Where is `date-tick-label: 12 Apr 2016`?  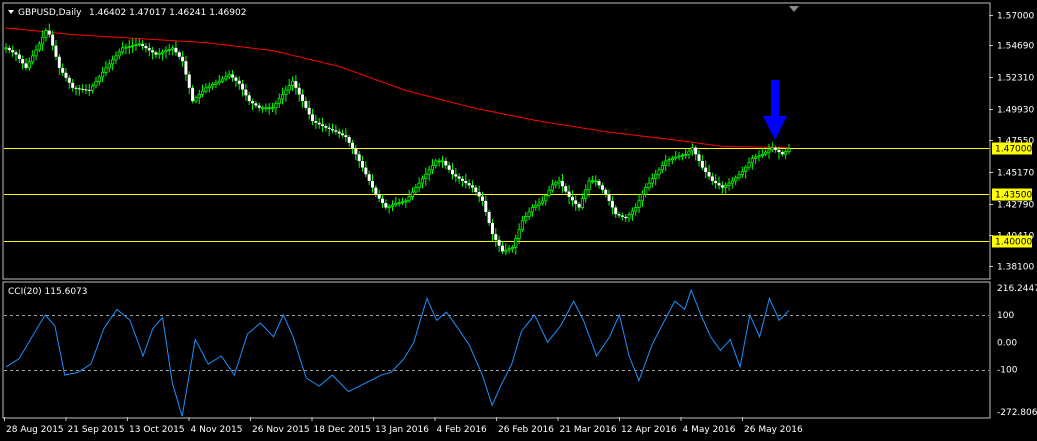 date-tick-label: 12 Apr 2016 is located at coordinates (649, 430).